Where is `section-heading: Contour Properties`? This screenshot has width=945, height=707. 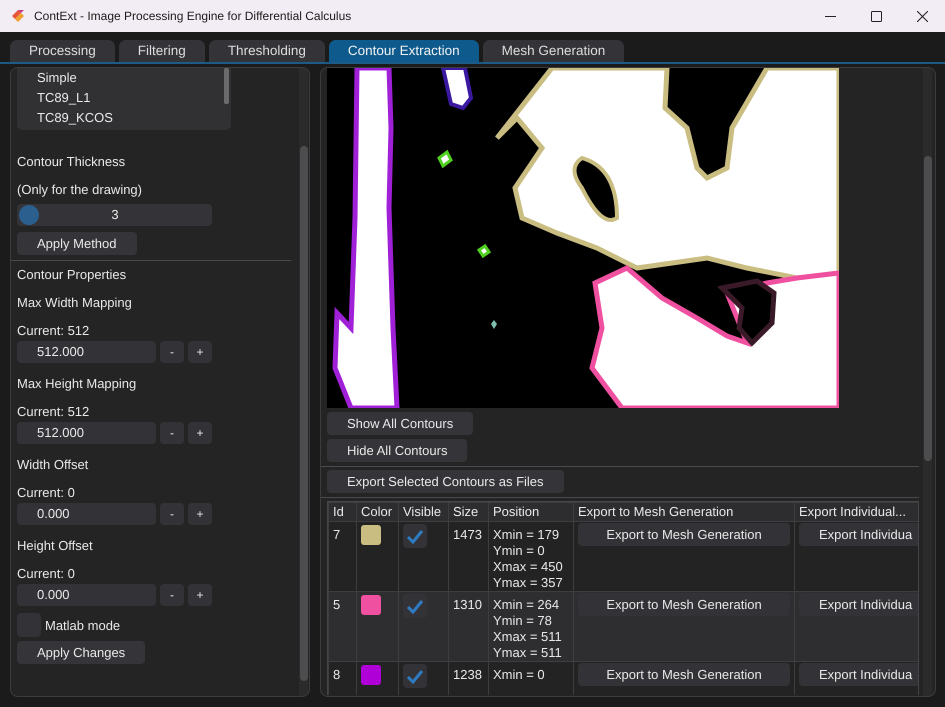 section-heading: Contour Properties is located at coordinates (72, 275).